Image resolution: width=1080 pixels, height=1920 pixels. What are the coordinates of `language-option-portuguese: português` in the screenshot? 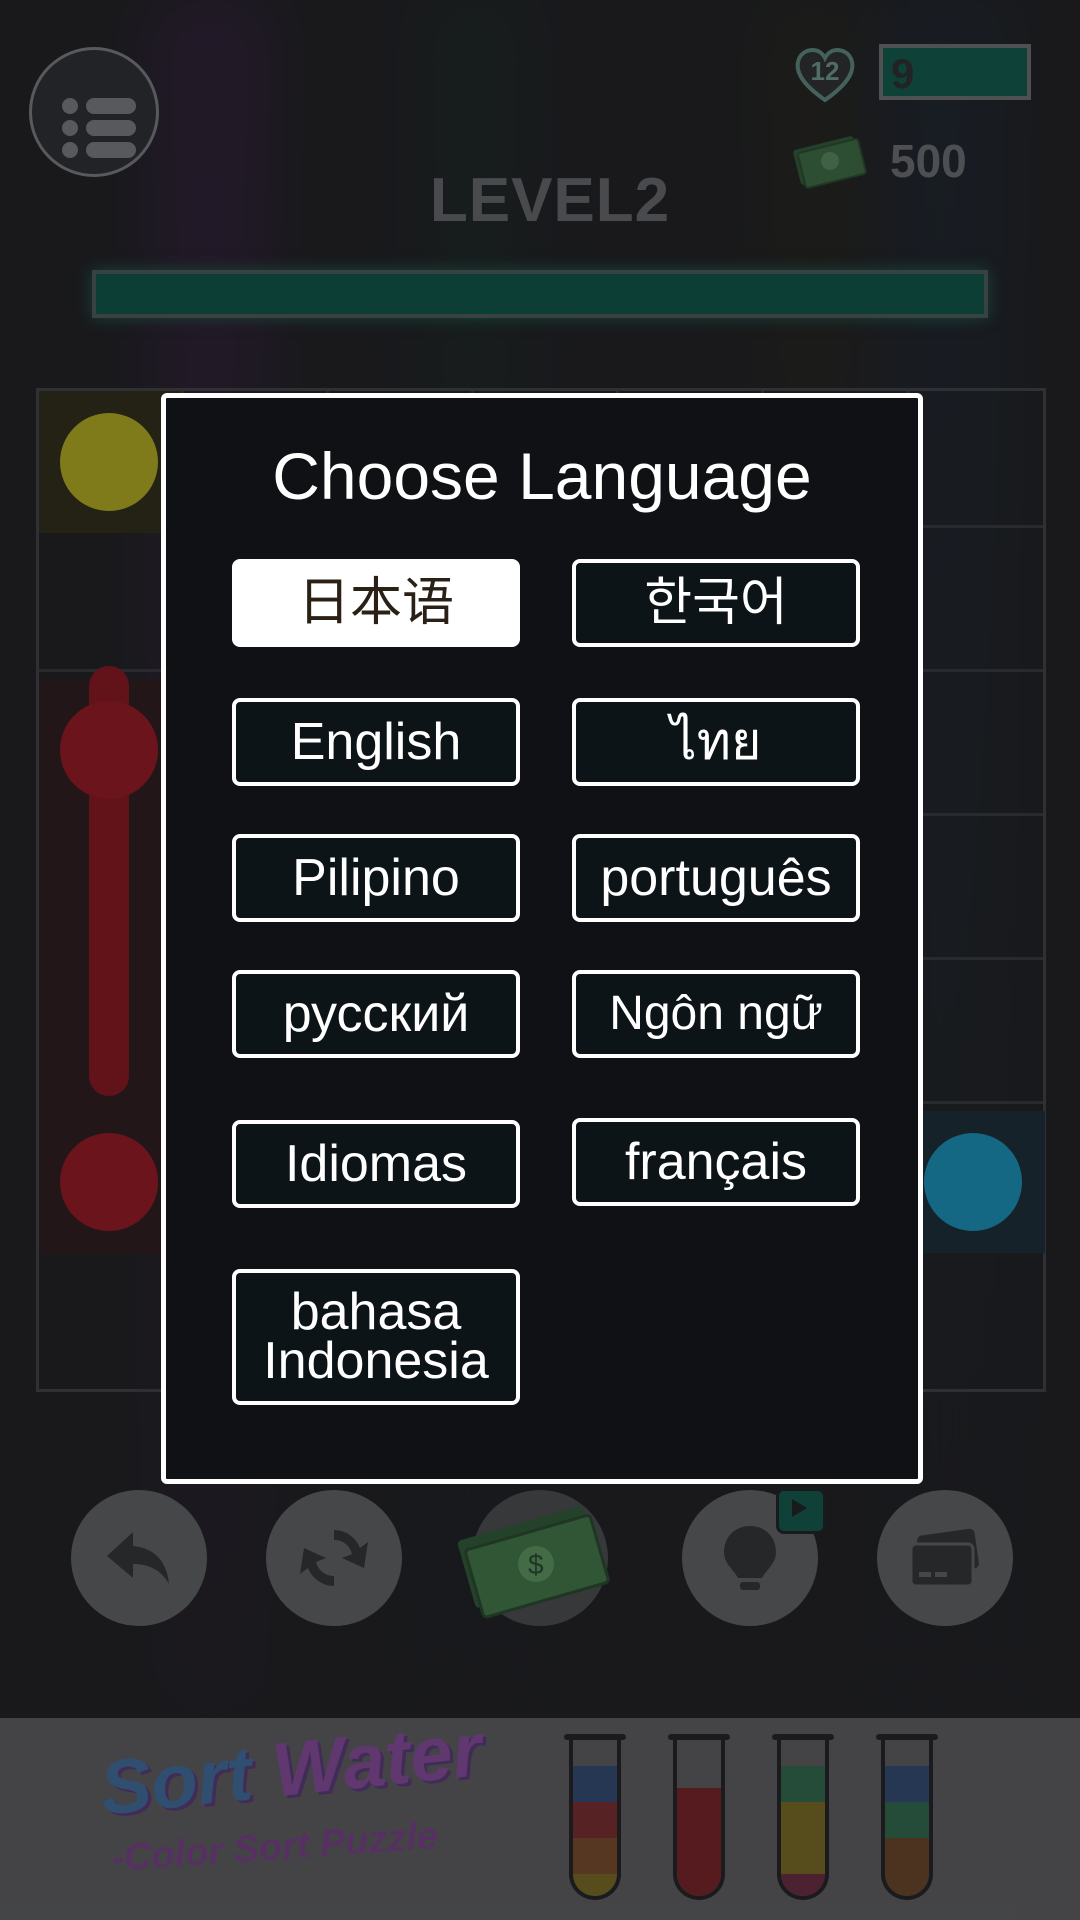 It's located at (716, 878).